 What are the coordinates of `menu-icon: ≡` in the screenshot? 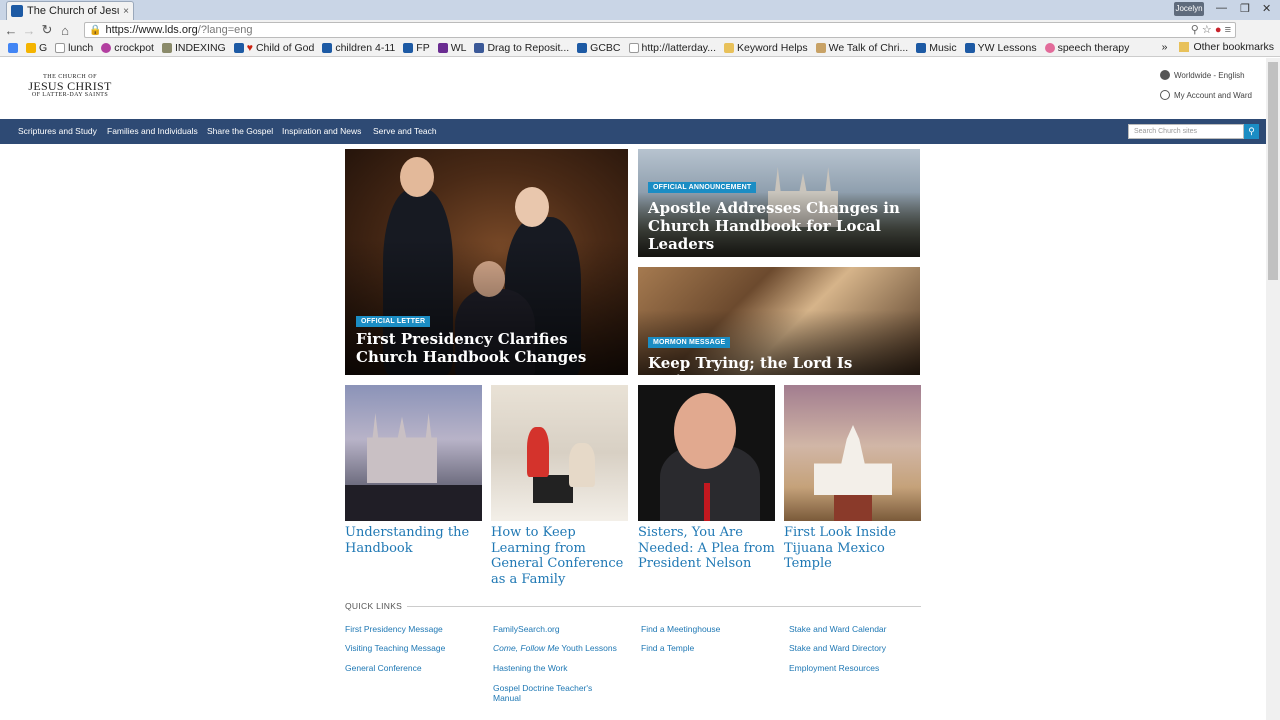 It's located at (1228, 30).